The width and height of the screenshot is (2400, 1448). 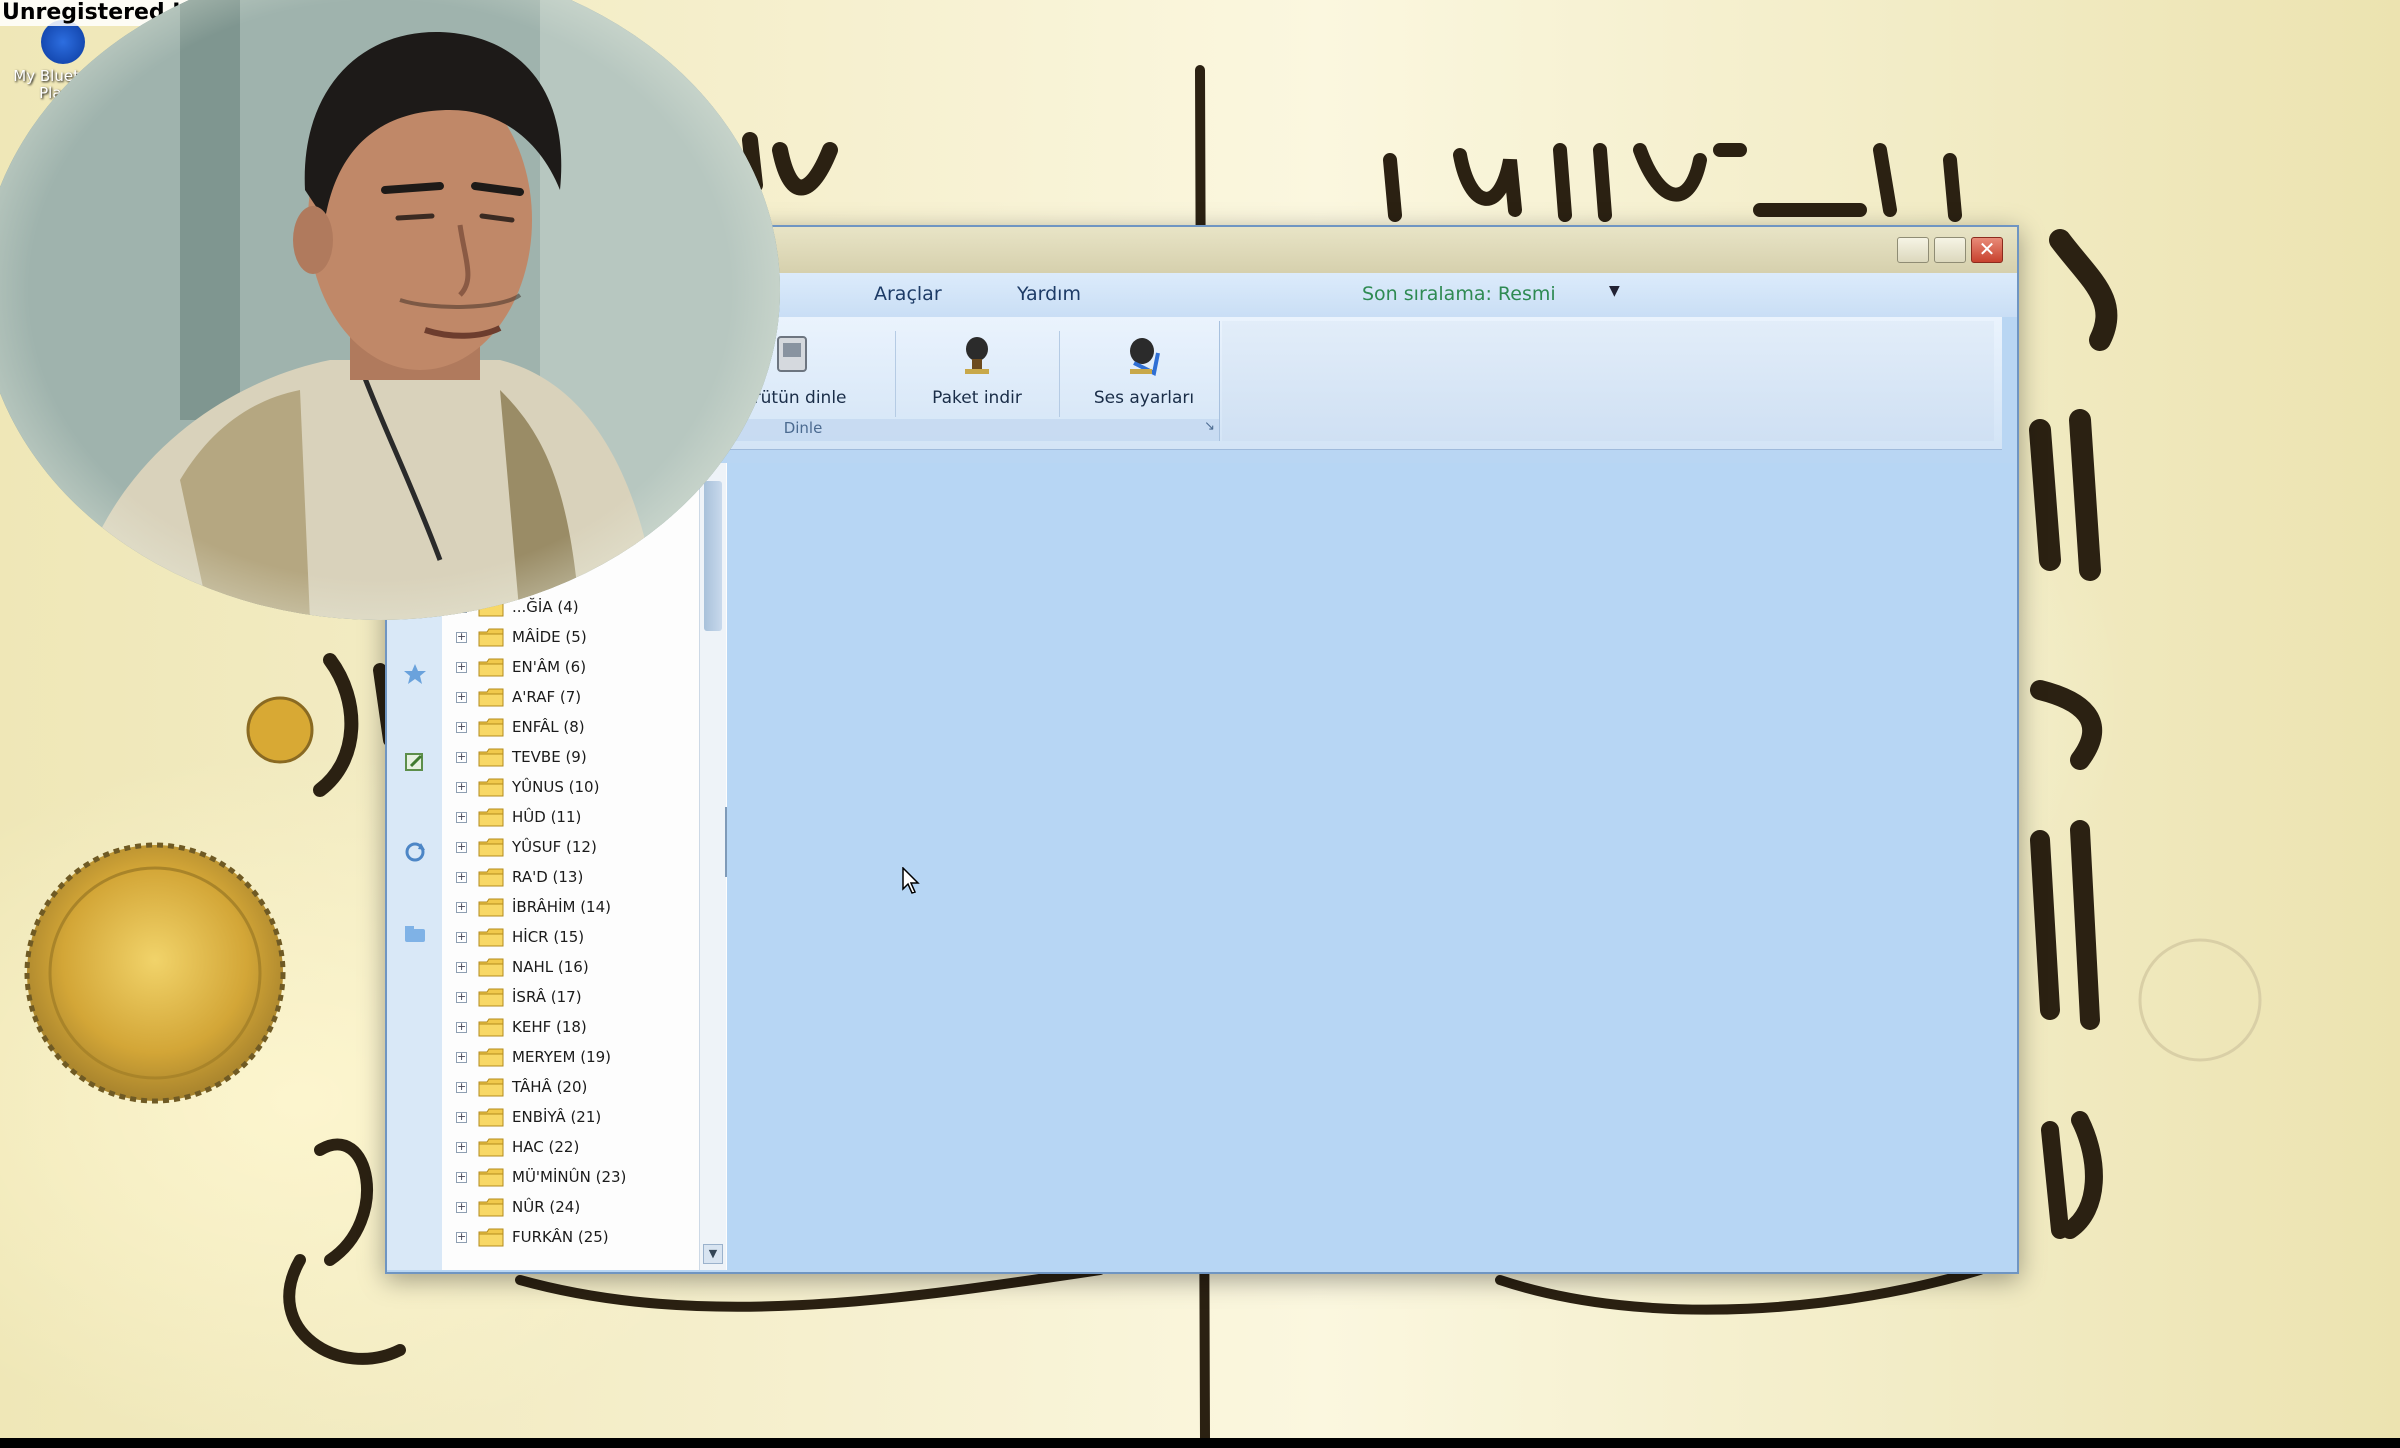 I want to click on listen-icon, so click(x=792, y=354).